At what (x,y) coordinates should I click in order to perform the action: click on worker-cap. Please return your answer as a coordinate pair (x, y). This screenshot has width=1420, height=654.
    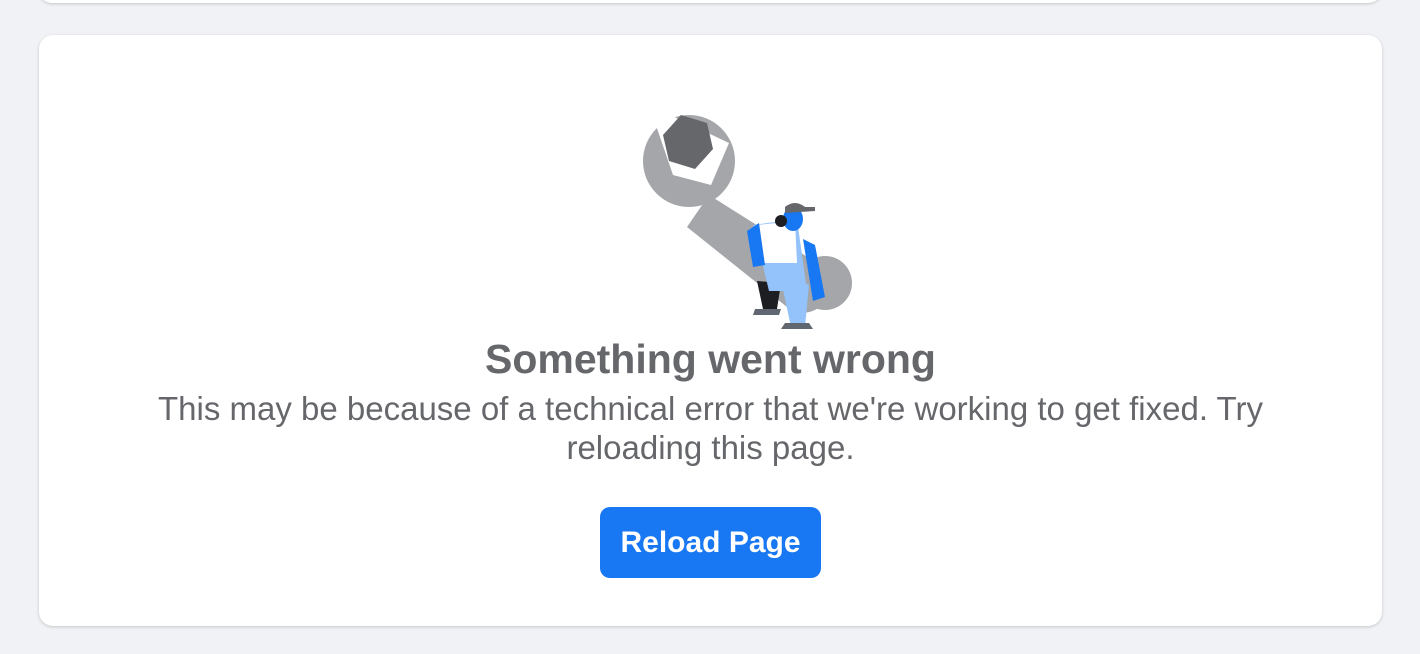
    Looking at the image, I should click on (800, 208).